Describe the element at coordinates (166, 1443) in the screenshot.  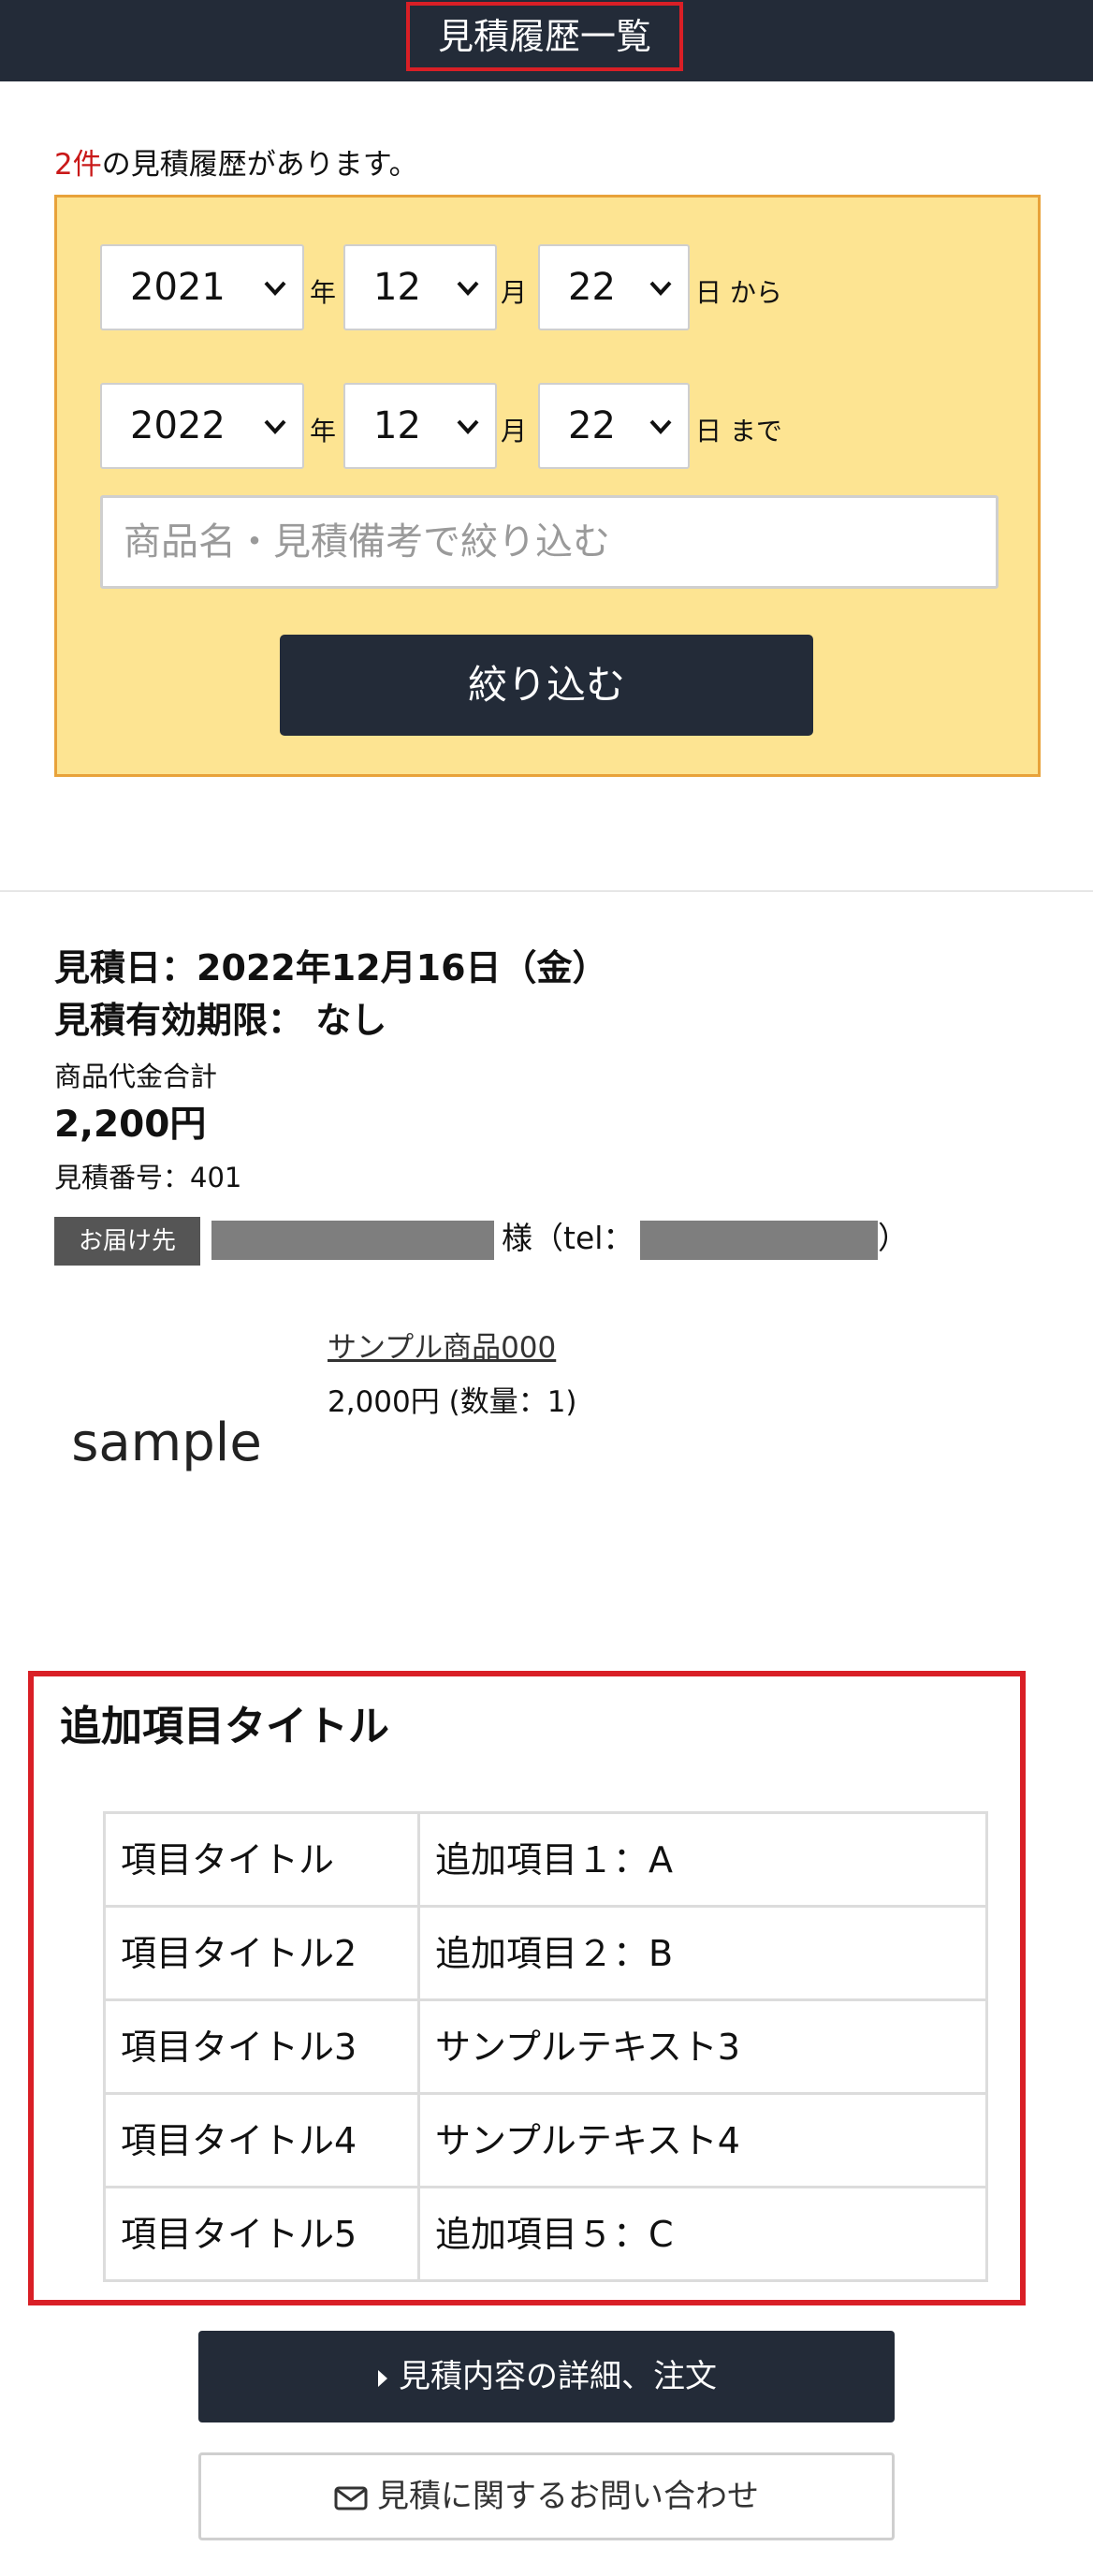
I see `product-image: sample` at that location.